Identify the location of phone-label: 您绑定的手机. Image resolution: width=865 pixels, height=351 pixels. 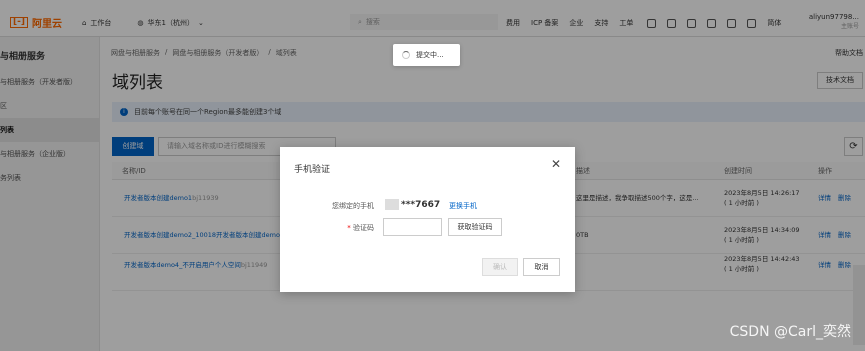
(353, 206).